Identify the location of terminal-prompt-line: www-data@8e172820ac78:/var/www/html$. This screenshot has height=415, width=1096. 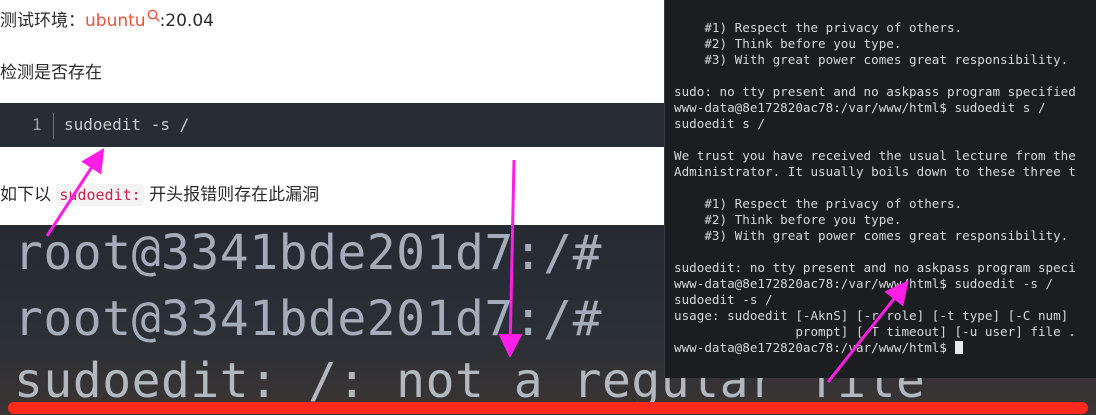
(818, 348).